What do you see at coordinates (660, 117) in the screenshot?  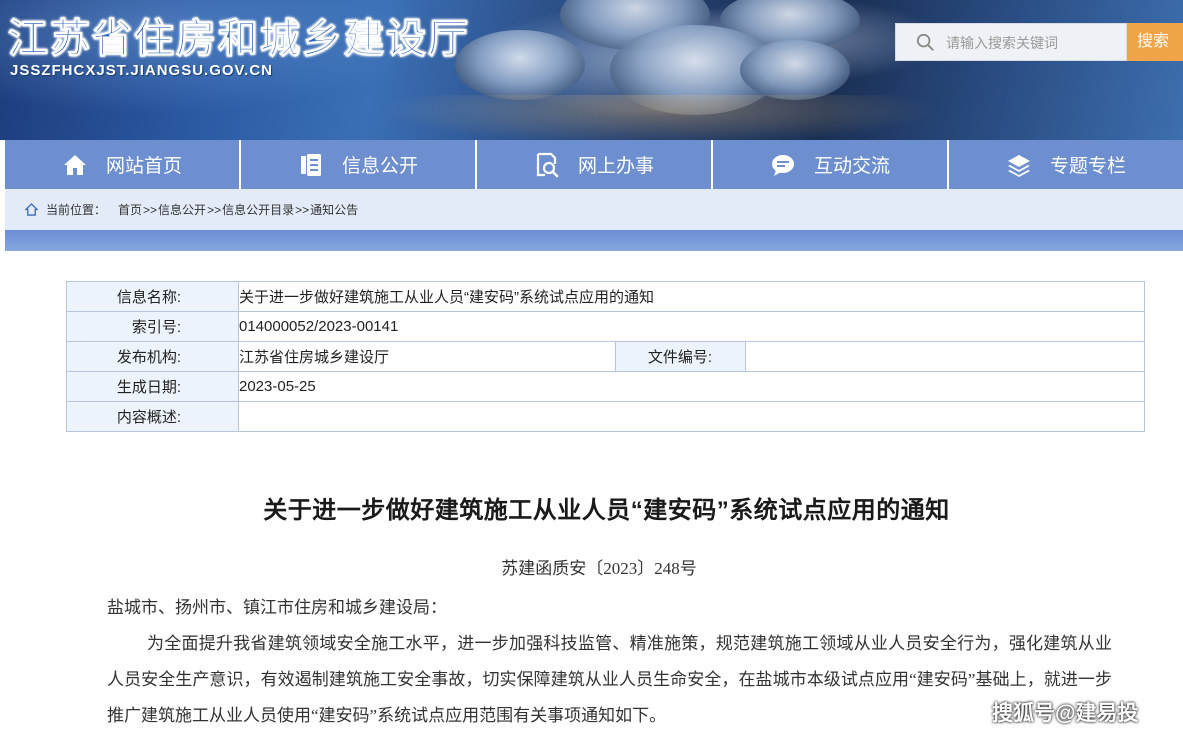 I see `banner-ground-lights` at bounding box center [660, 117].